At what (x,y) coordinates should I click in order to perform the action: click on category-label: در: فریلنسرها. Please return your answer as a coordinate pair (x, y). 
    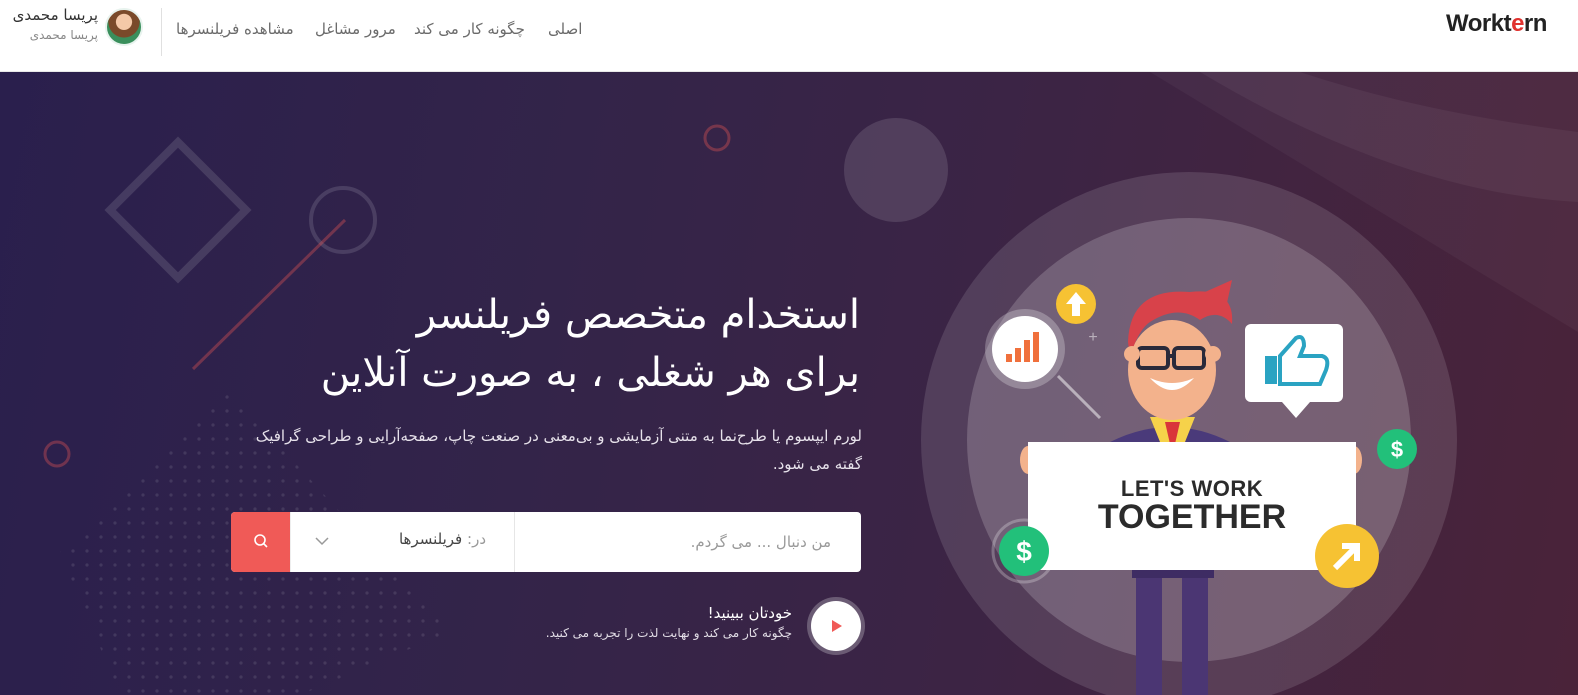
    Looking at the image, I should click on (442, 539).